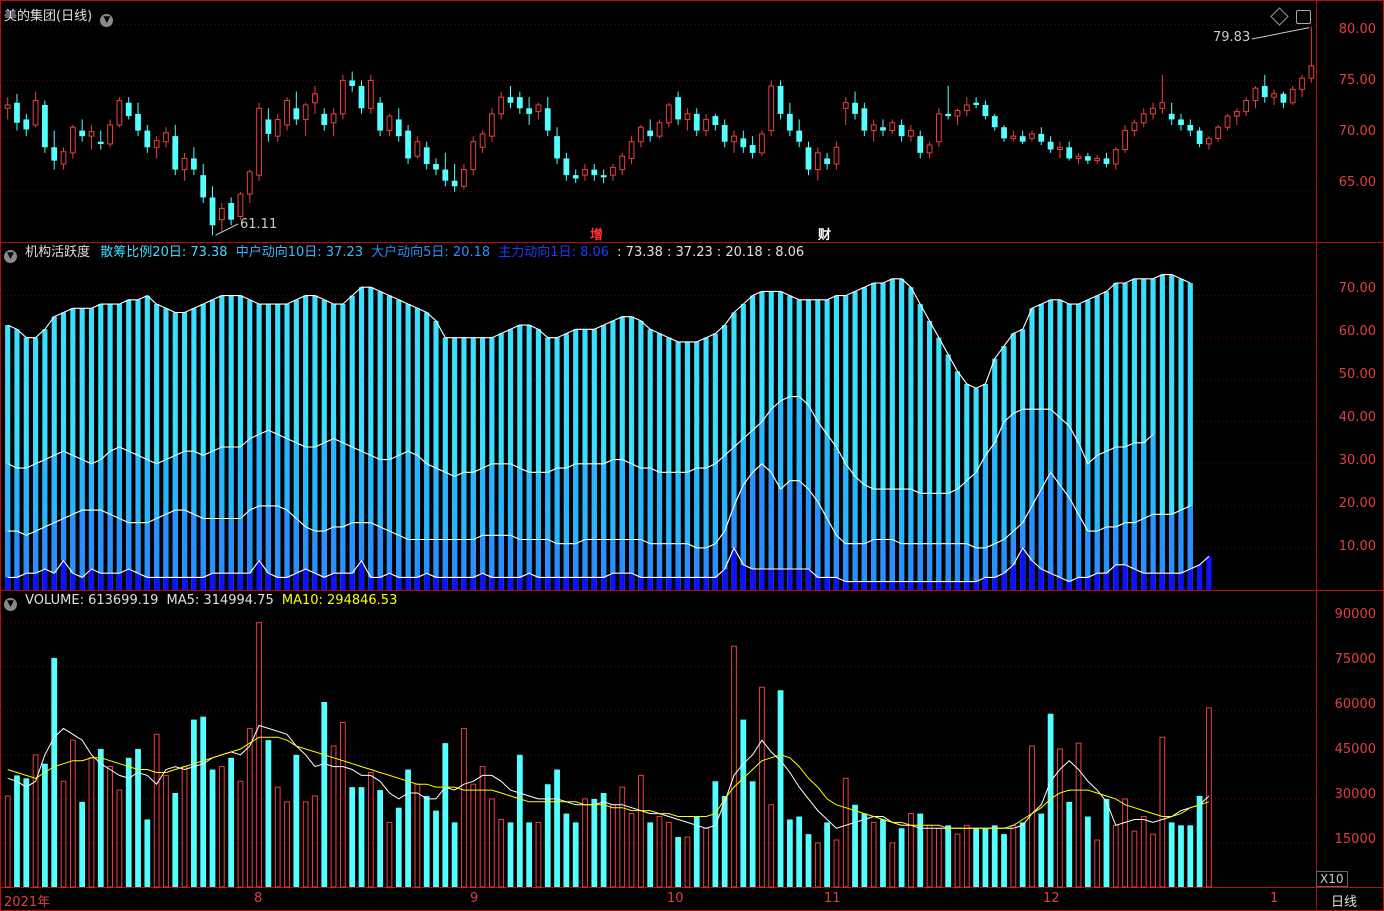 Image resolution: width=1384 pixels, height=911 pixels. Describe the element at coordinates (58, 252) in the screenshot. I see `indicator-name: 机构活跃度` at that location.